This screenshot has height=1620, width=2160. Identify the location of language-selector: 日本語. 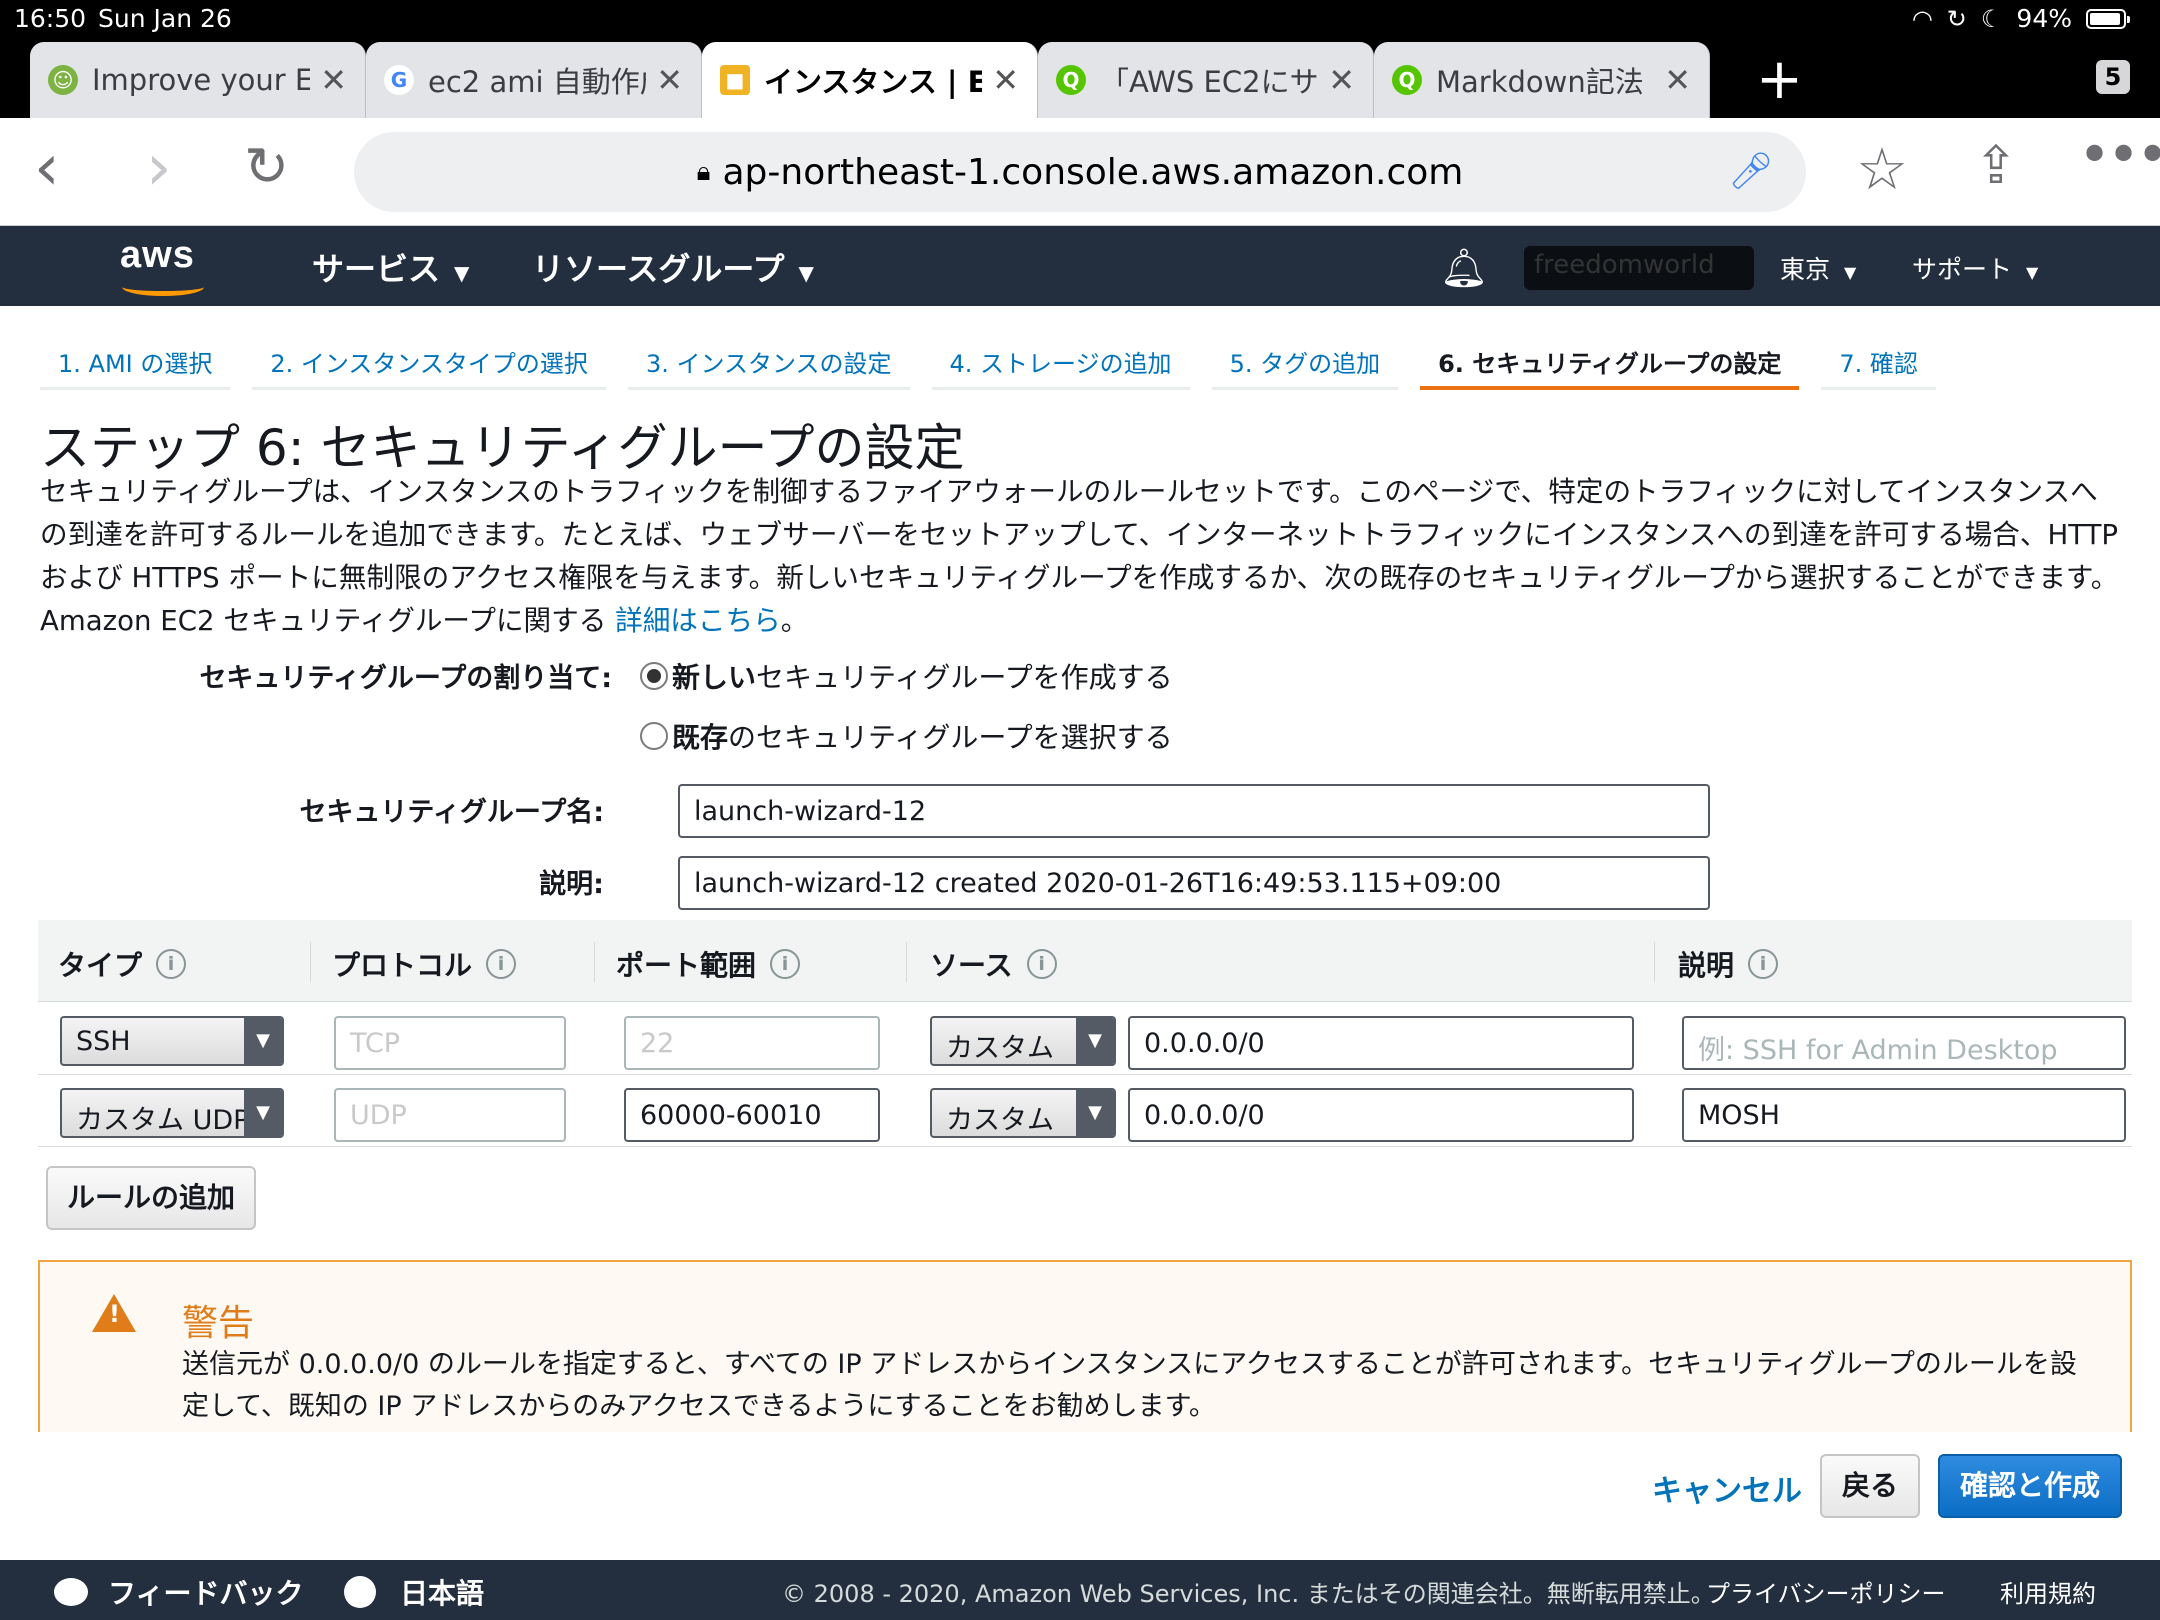
(414, 1592).